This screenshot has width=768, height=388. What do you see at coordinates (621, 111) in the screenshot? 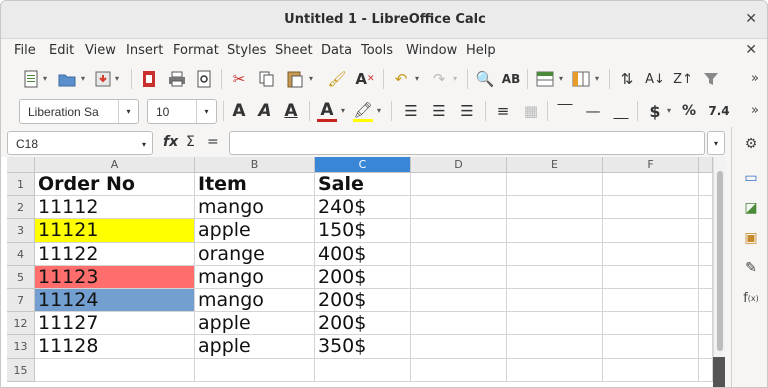
I see `align-bottom-icon: ⎽` at bounding box center [621, 111].